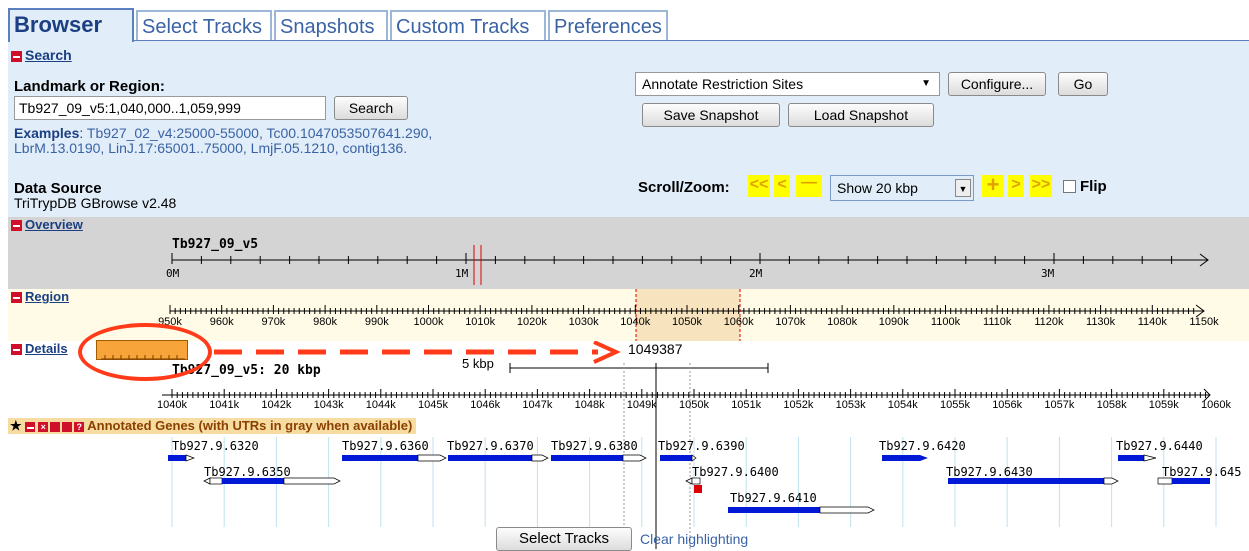 The height and width of the screenshot is (551, 1249). What do you see at coordinates (738, 322) in the screenshot?
I see `region-tick: 1060k` at bounding box center [738, 322].